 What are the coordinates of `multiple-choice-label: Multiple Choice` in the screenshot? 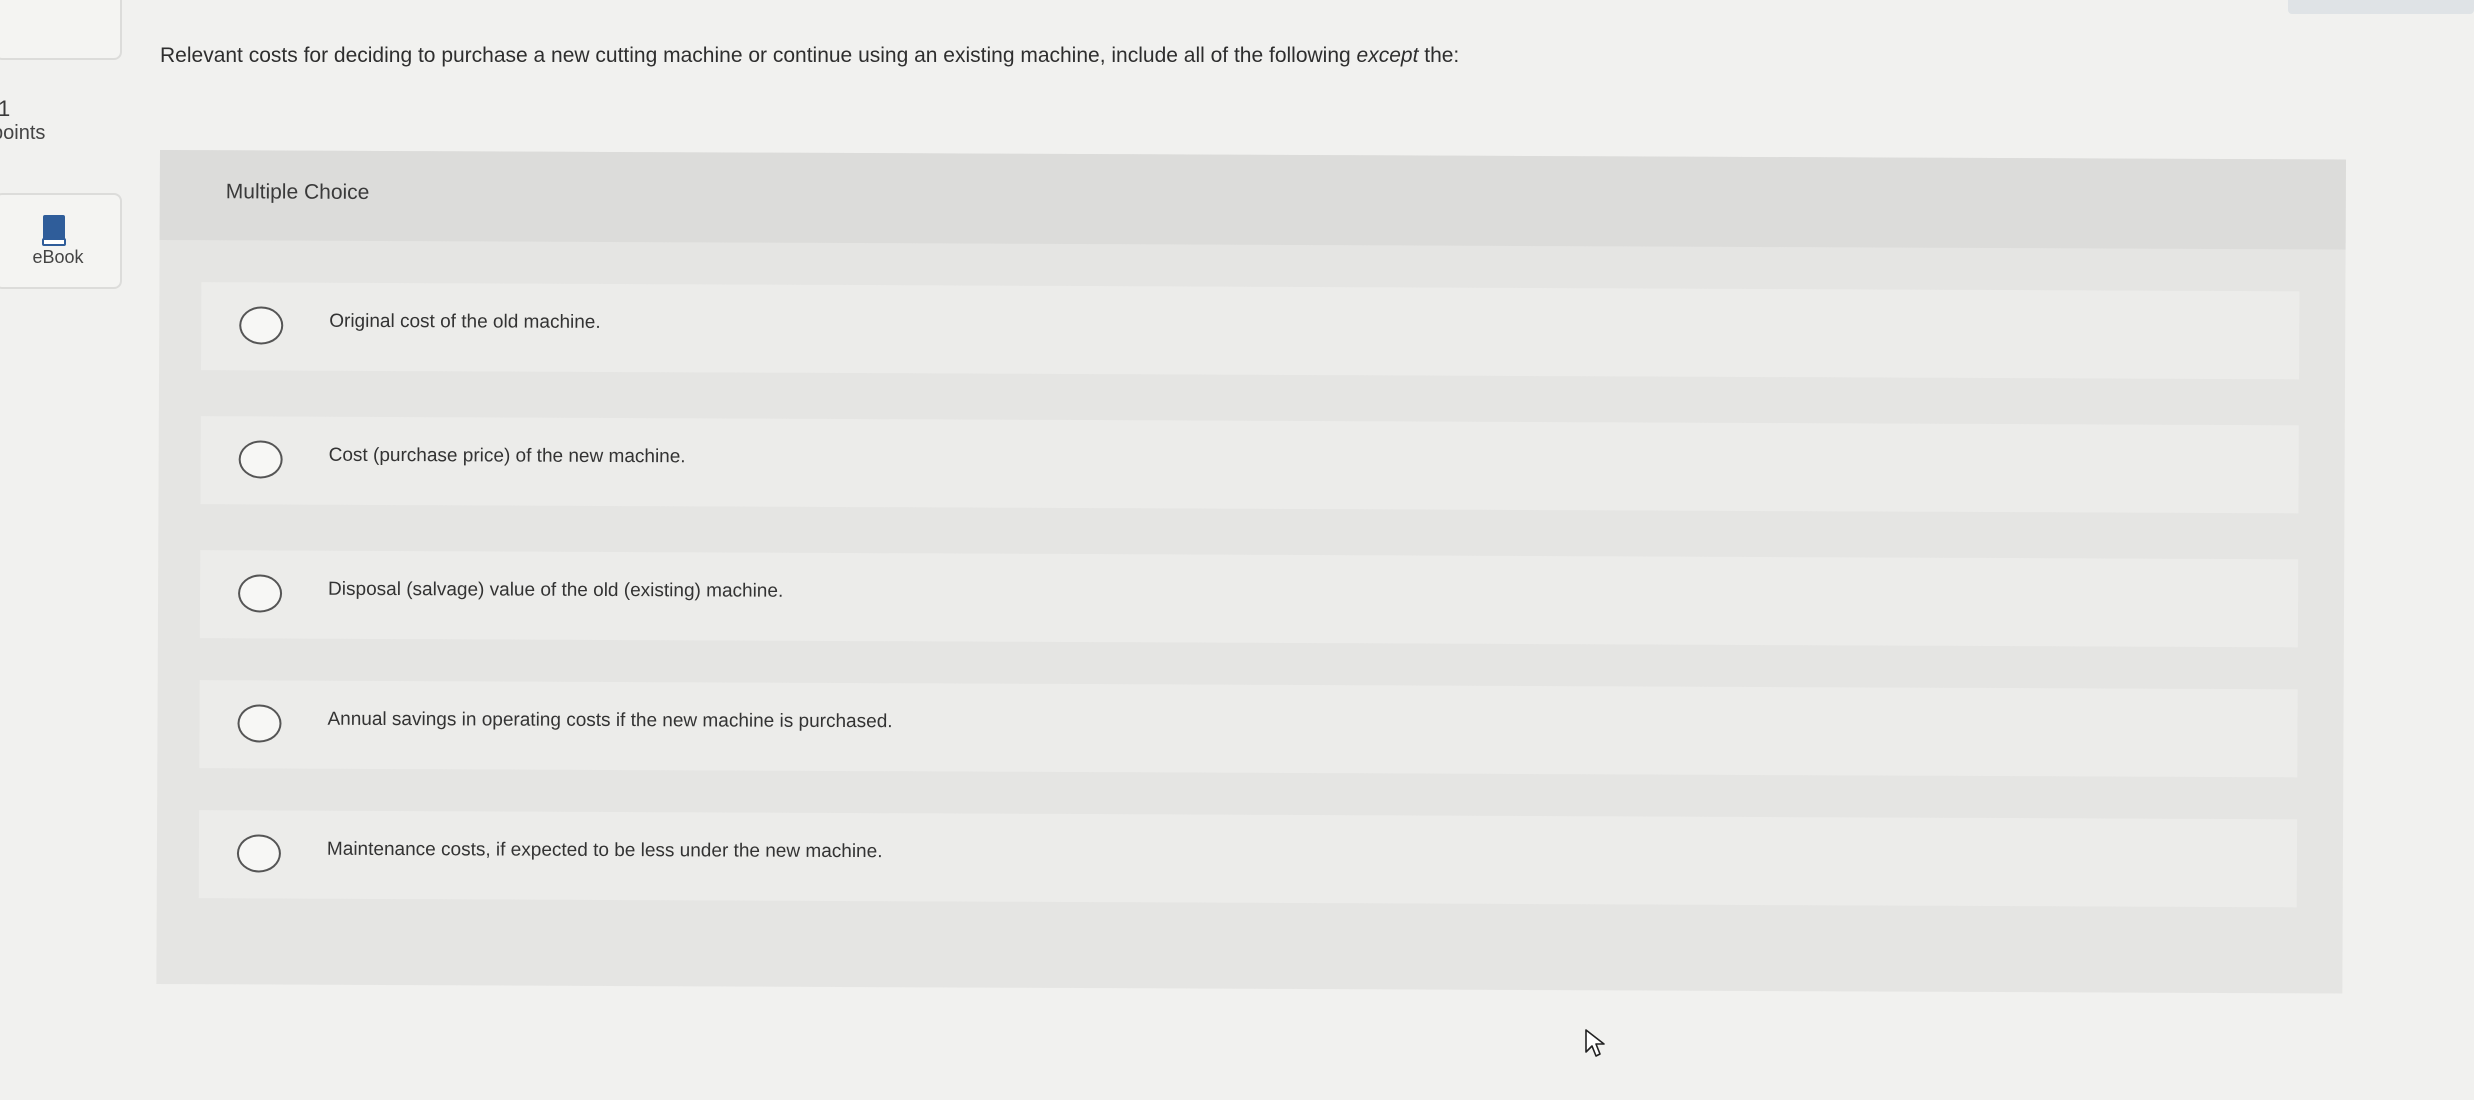 It's located at (297, 192).